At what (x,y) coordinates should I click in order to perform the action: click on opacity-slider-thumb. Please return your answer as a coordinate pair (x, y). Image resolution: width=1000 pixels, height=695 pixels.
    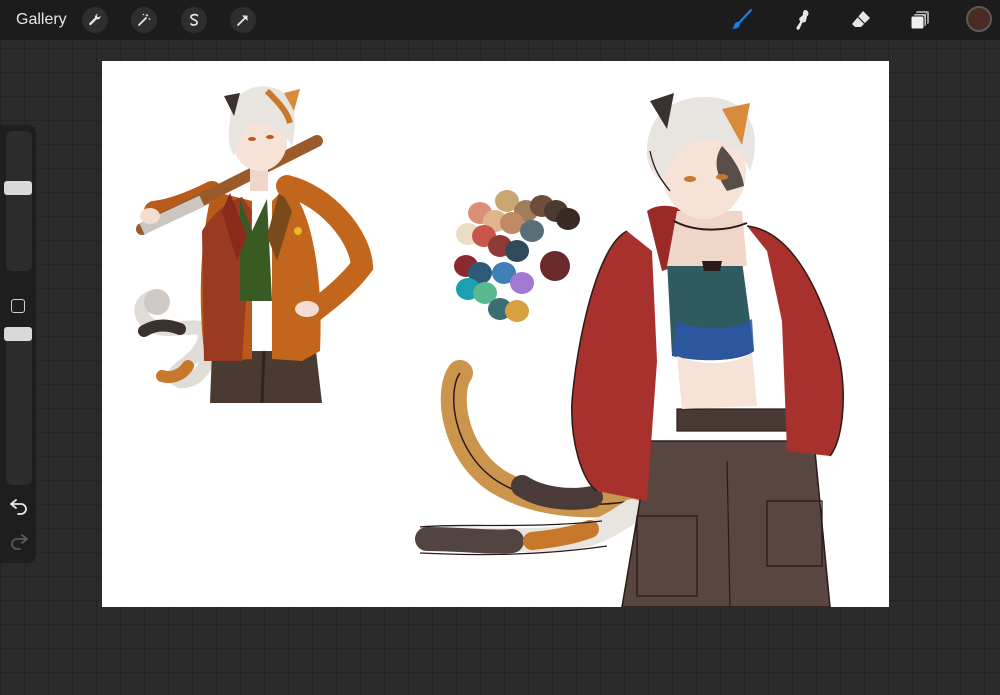
    Looking at the image, I should click on (18, 333).